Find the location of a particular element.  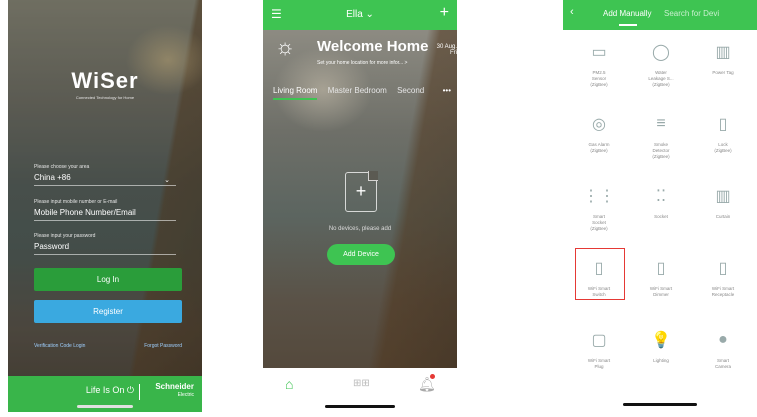

tab-add-manually: Add Manually is located at coordinates (627, 13).